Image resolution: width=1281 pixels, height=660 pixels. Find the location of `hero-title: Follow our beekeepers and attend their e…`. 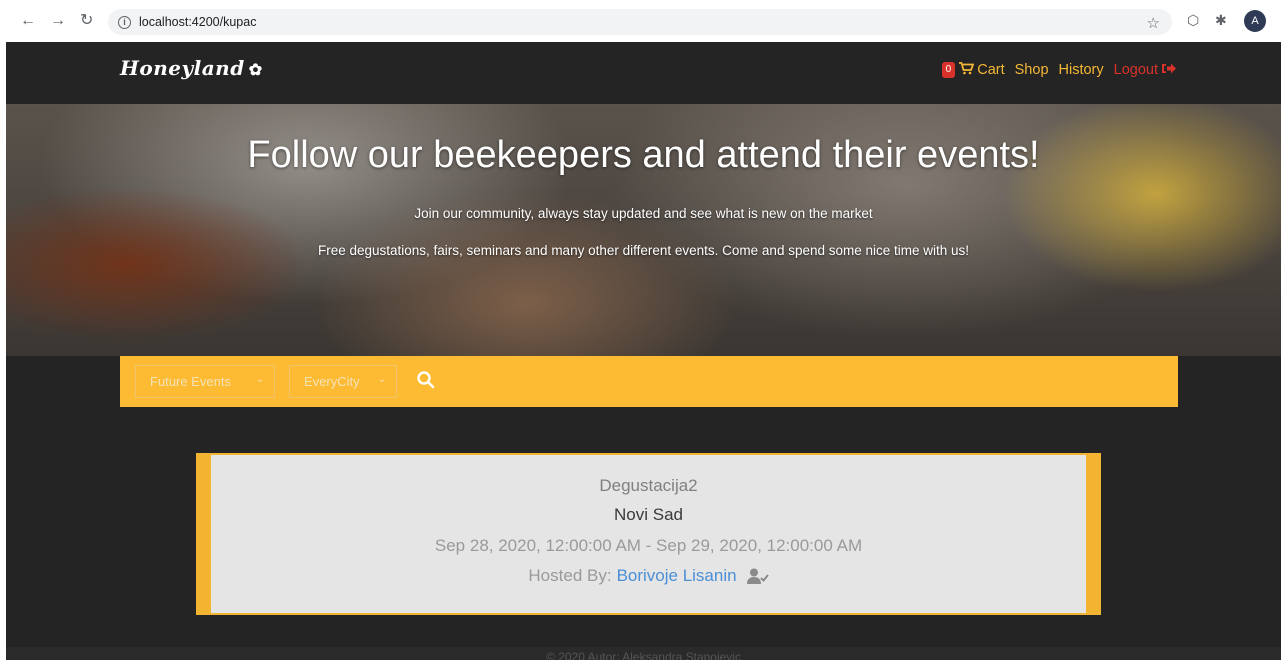

hero-title: Follow our beekeepers and attend their e… is located at coordinates (643, 155).